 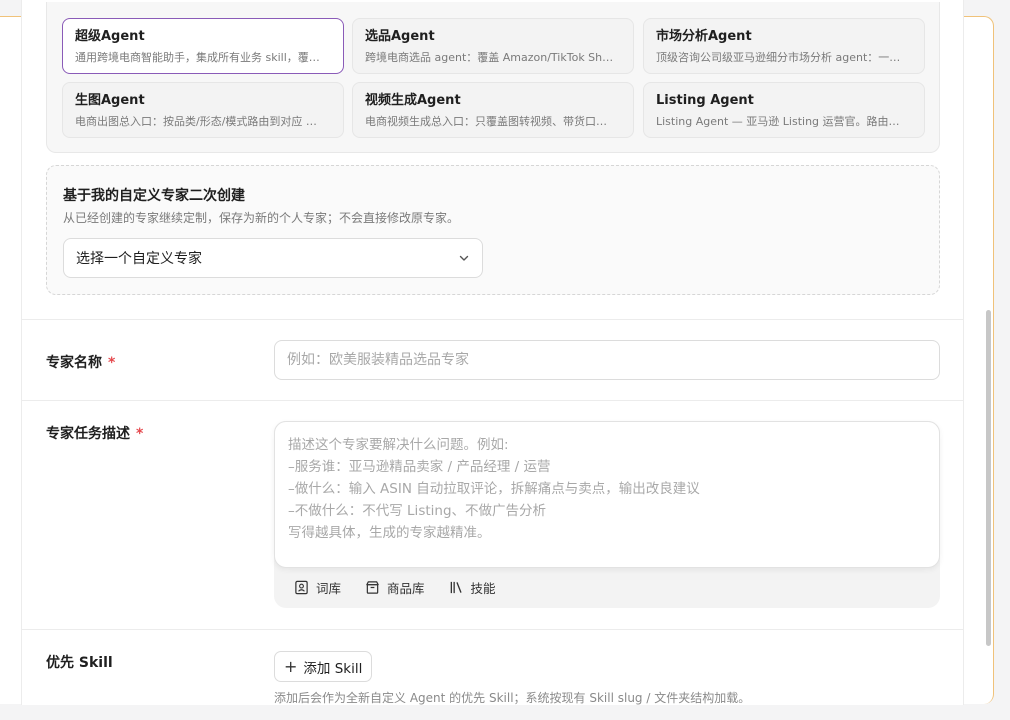 I want to click on agent-name: 超级Agent, so click(x=110, y=36).